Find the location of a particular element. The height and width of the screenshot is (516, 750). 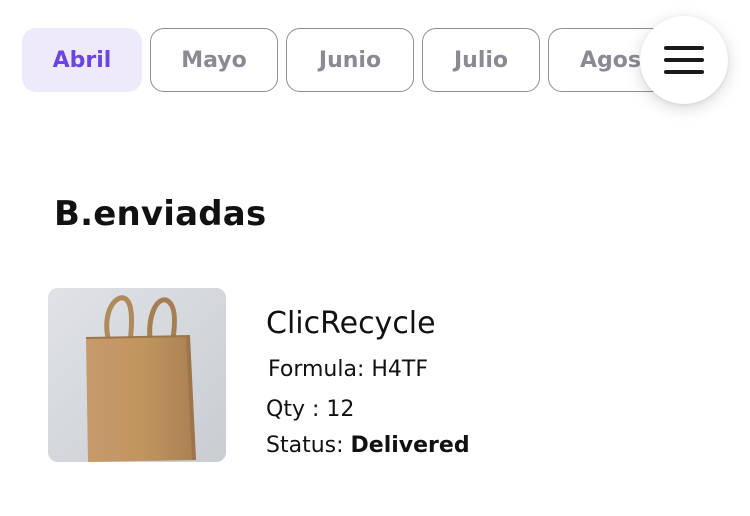

menu-button is located at coordinates (684, 60).